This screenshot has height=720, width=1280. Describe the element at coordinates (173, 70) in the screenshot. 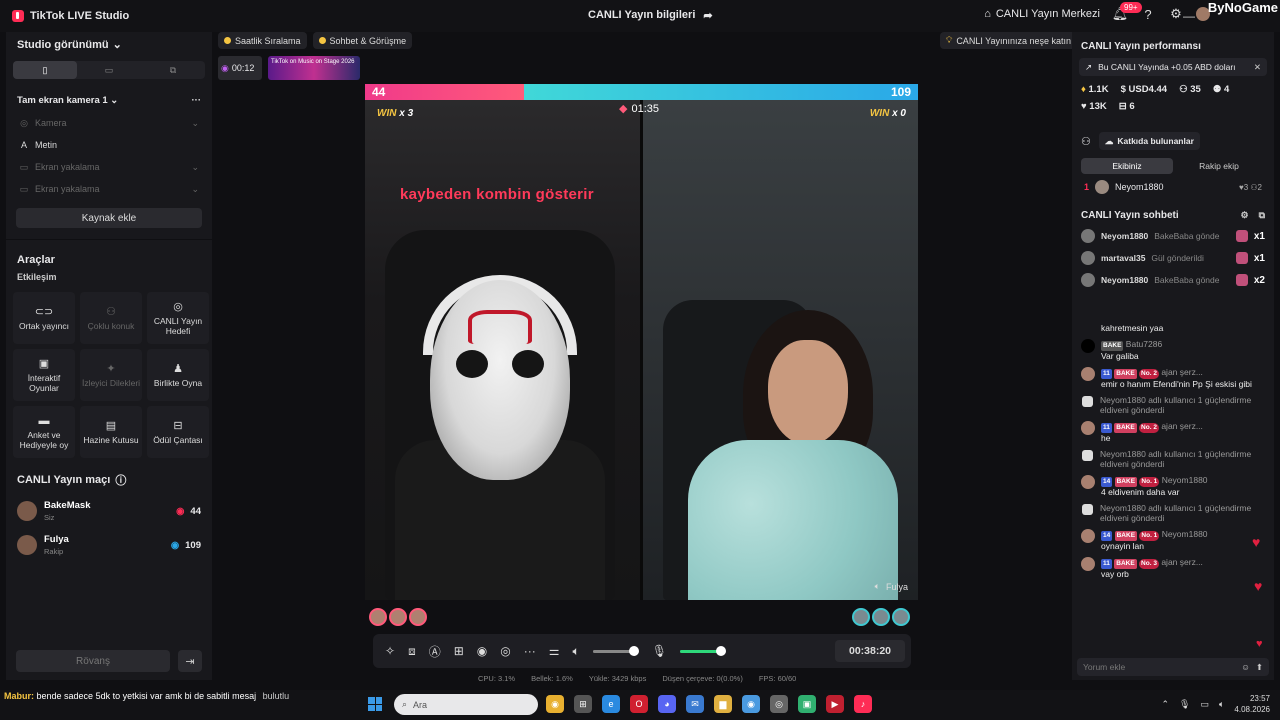

I see `tab-dual: ⧉` at that location.